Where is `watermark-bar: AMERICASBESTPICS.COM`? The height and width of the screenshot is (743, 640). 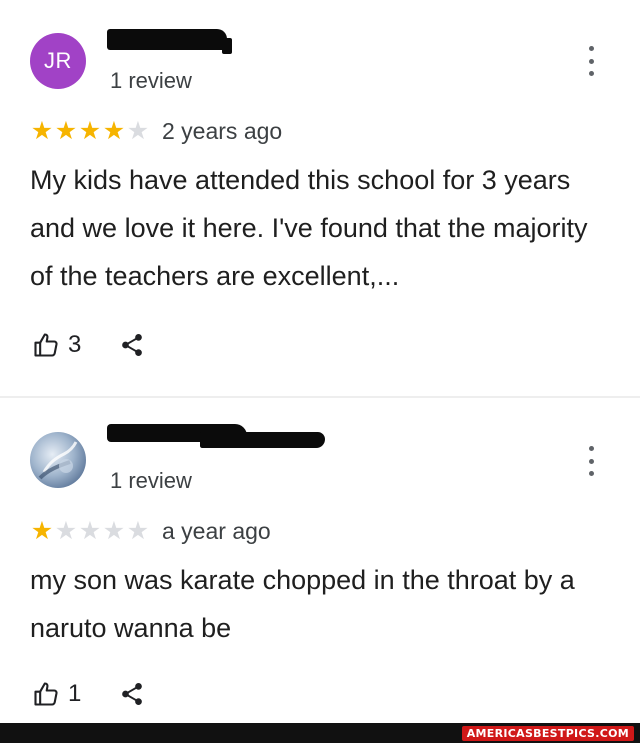 watermark-bar: AMERICASBESTPICS.COM is located at coordinates (320, 733).